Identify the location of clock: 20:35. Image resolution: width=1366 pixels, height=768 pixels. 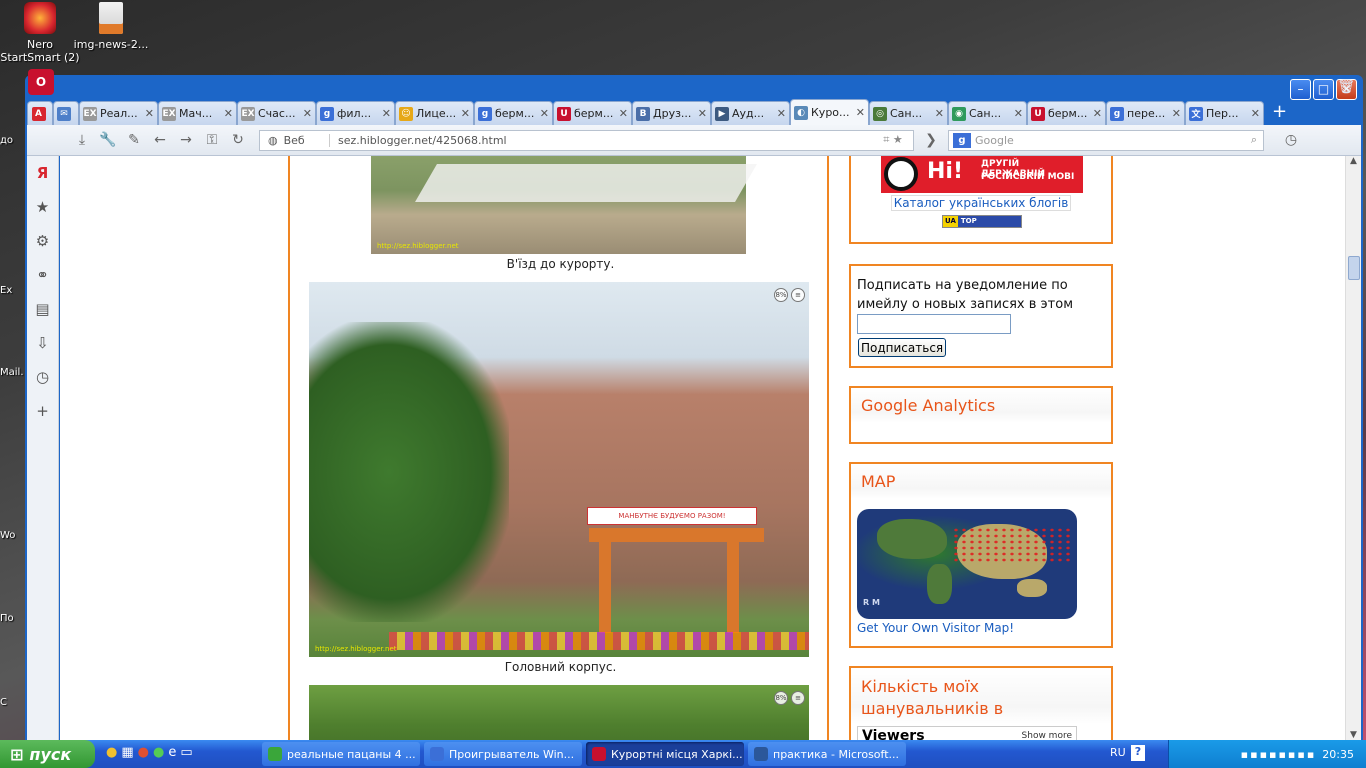
(1338, 754).